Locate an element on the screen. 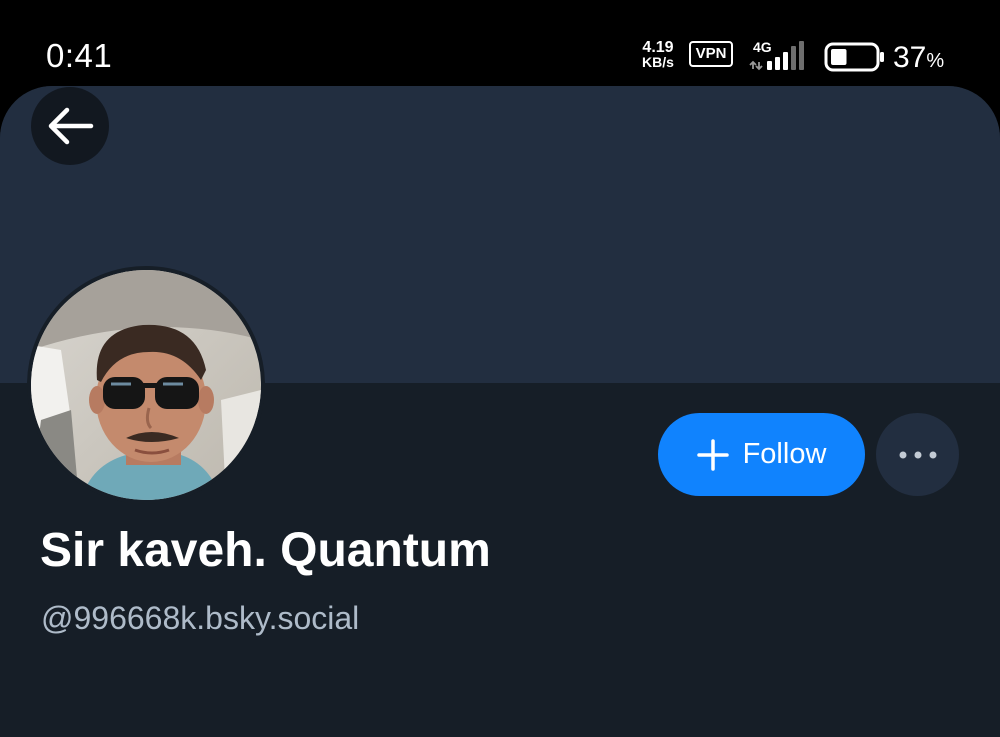 The height and width of the screenshot is (737, 1000). avatar-container is located at coordinates (146, 385).